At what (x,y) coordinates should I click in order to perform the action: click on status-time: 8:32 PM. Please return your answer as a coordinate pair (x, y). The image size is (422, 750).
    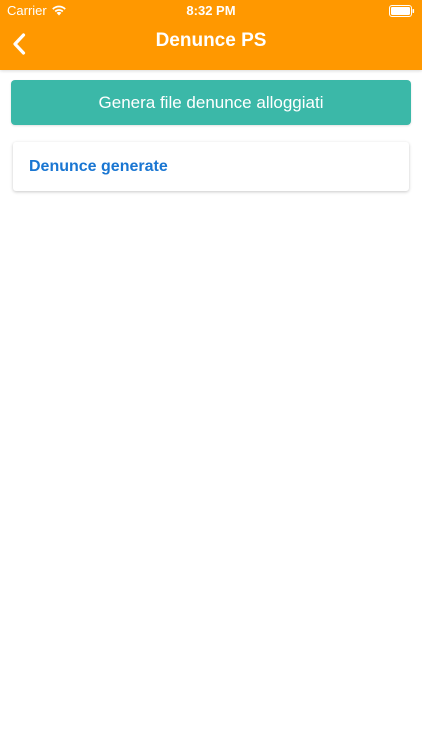
    Looking at the image, I should click on (211, 10).